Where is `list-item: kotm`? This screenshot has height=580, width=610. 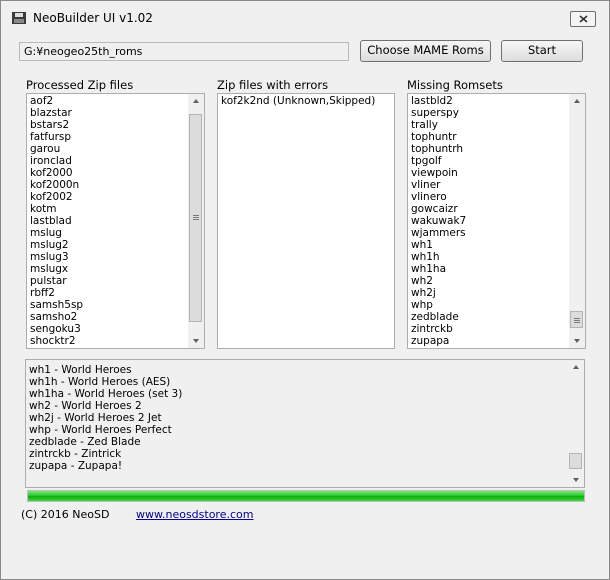 list-item: kotm is located at coordinates (117, 209).